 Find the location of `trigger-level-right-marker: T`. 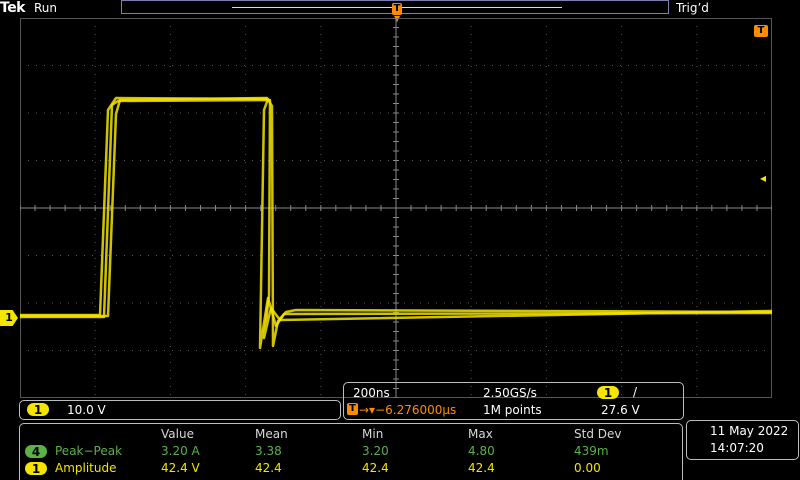

trigger-level-right-marker: T is located at coordinates (761, 31).